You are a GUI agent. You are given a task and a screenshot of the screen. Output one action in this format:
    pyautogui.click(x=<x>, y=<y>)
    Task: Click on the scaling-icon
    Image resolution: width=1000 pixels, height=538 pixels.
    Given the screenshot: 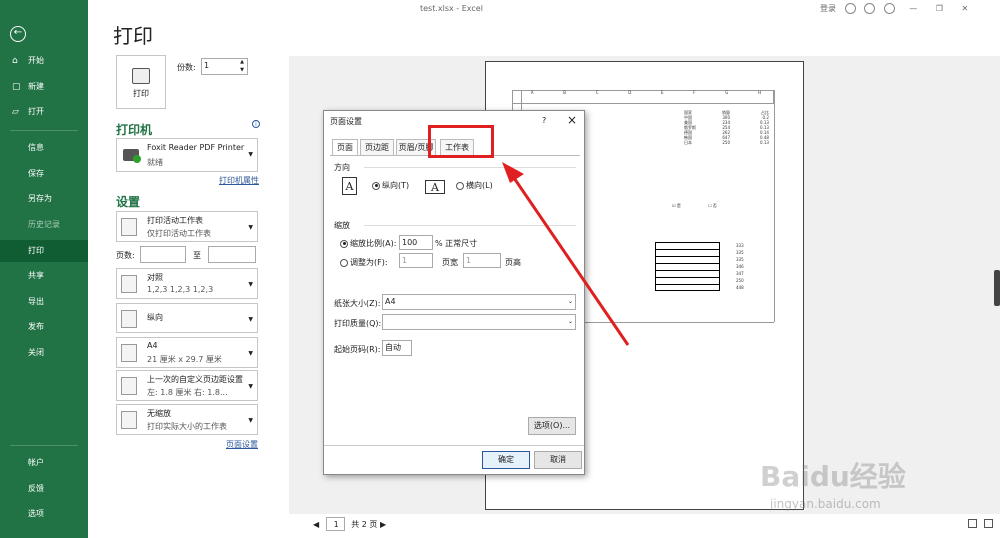 What is the action you would take?
    pyautogui.click(x=129, y=420)
    